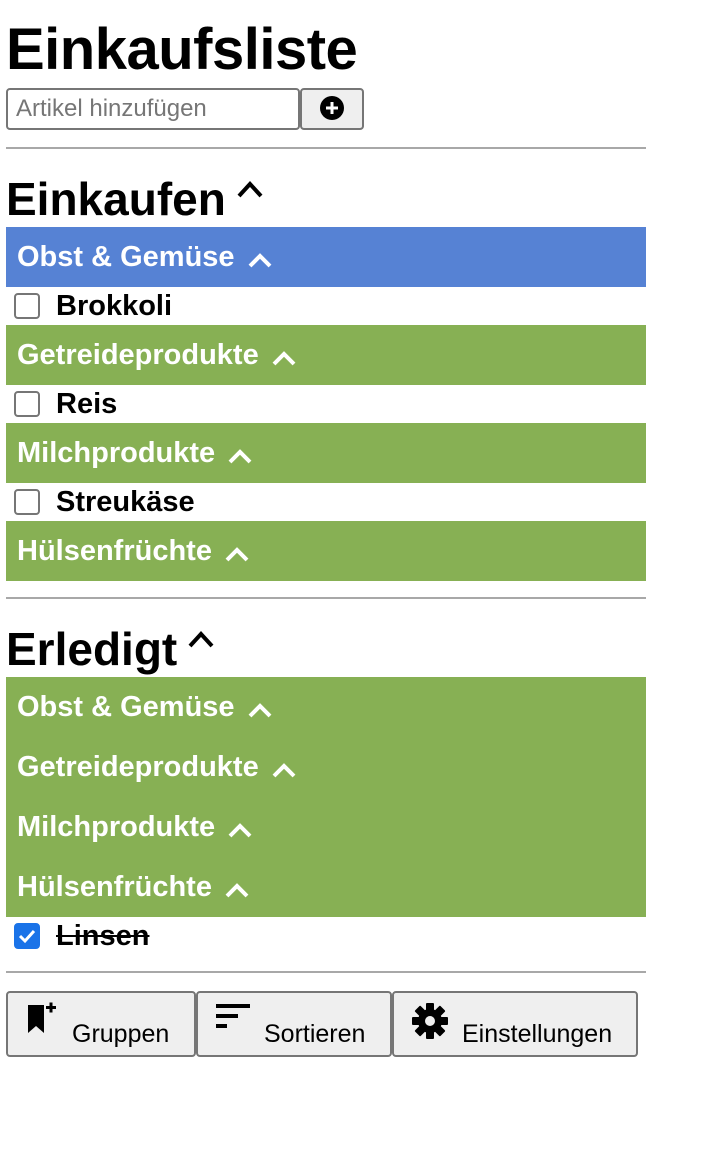  I want to click on bottom-toolbar: Gruppen Sortieren Einstellungen, so click(322, 1024).